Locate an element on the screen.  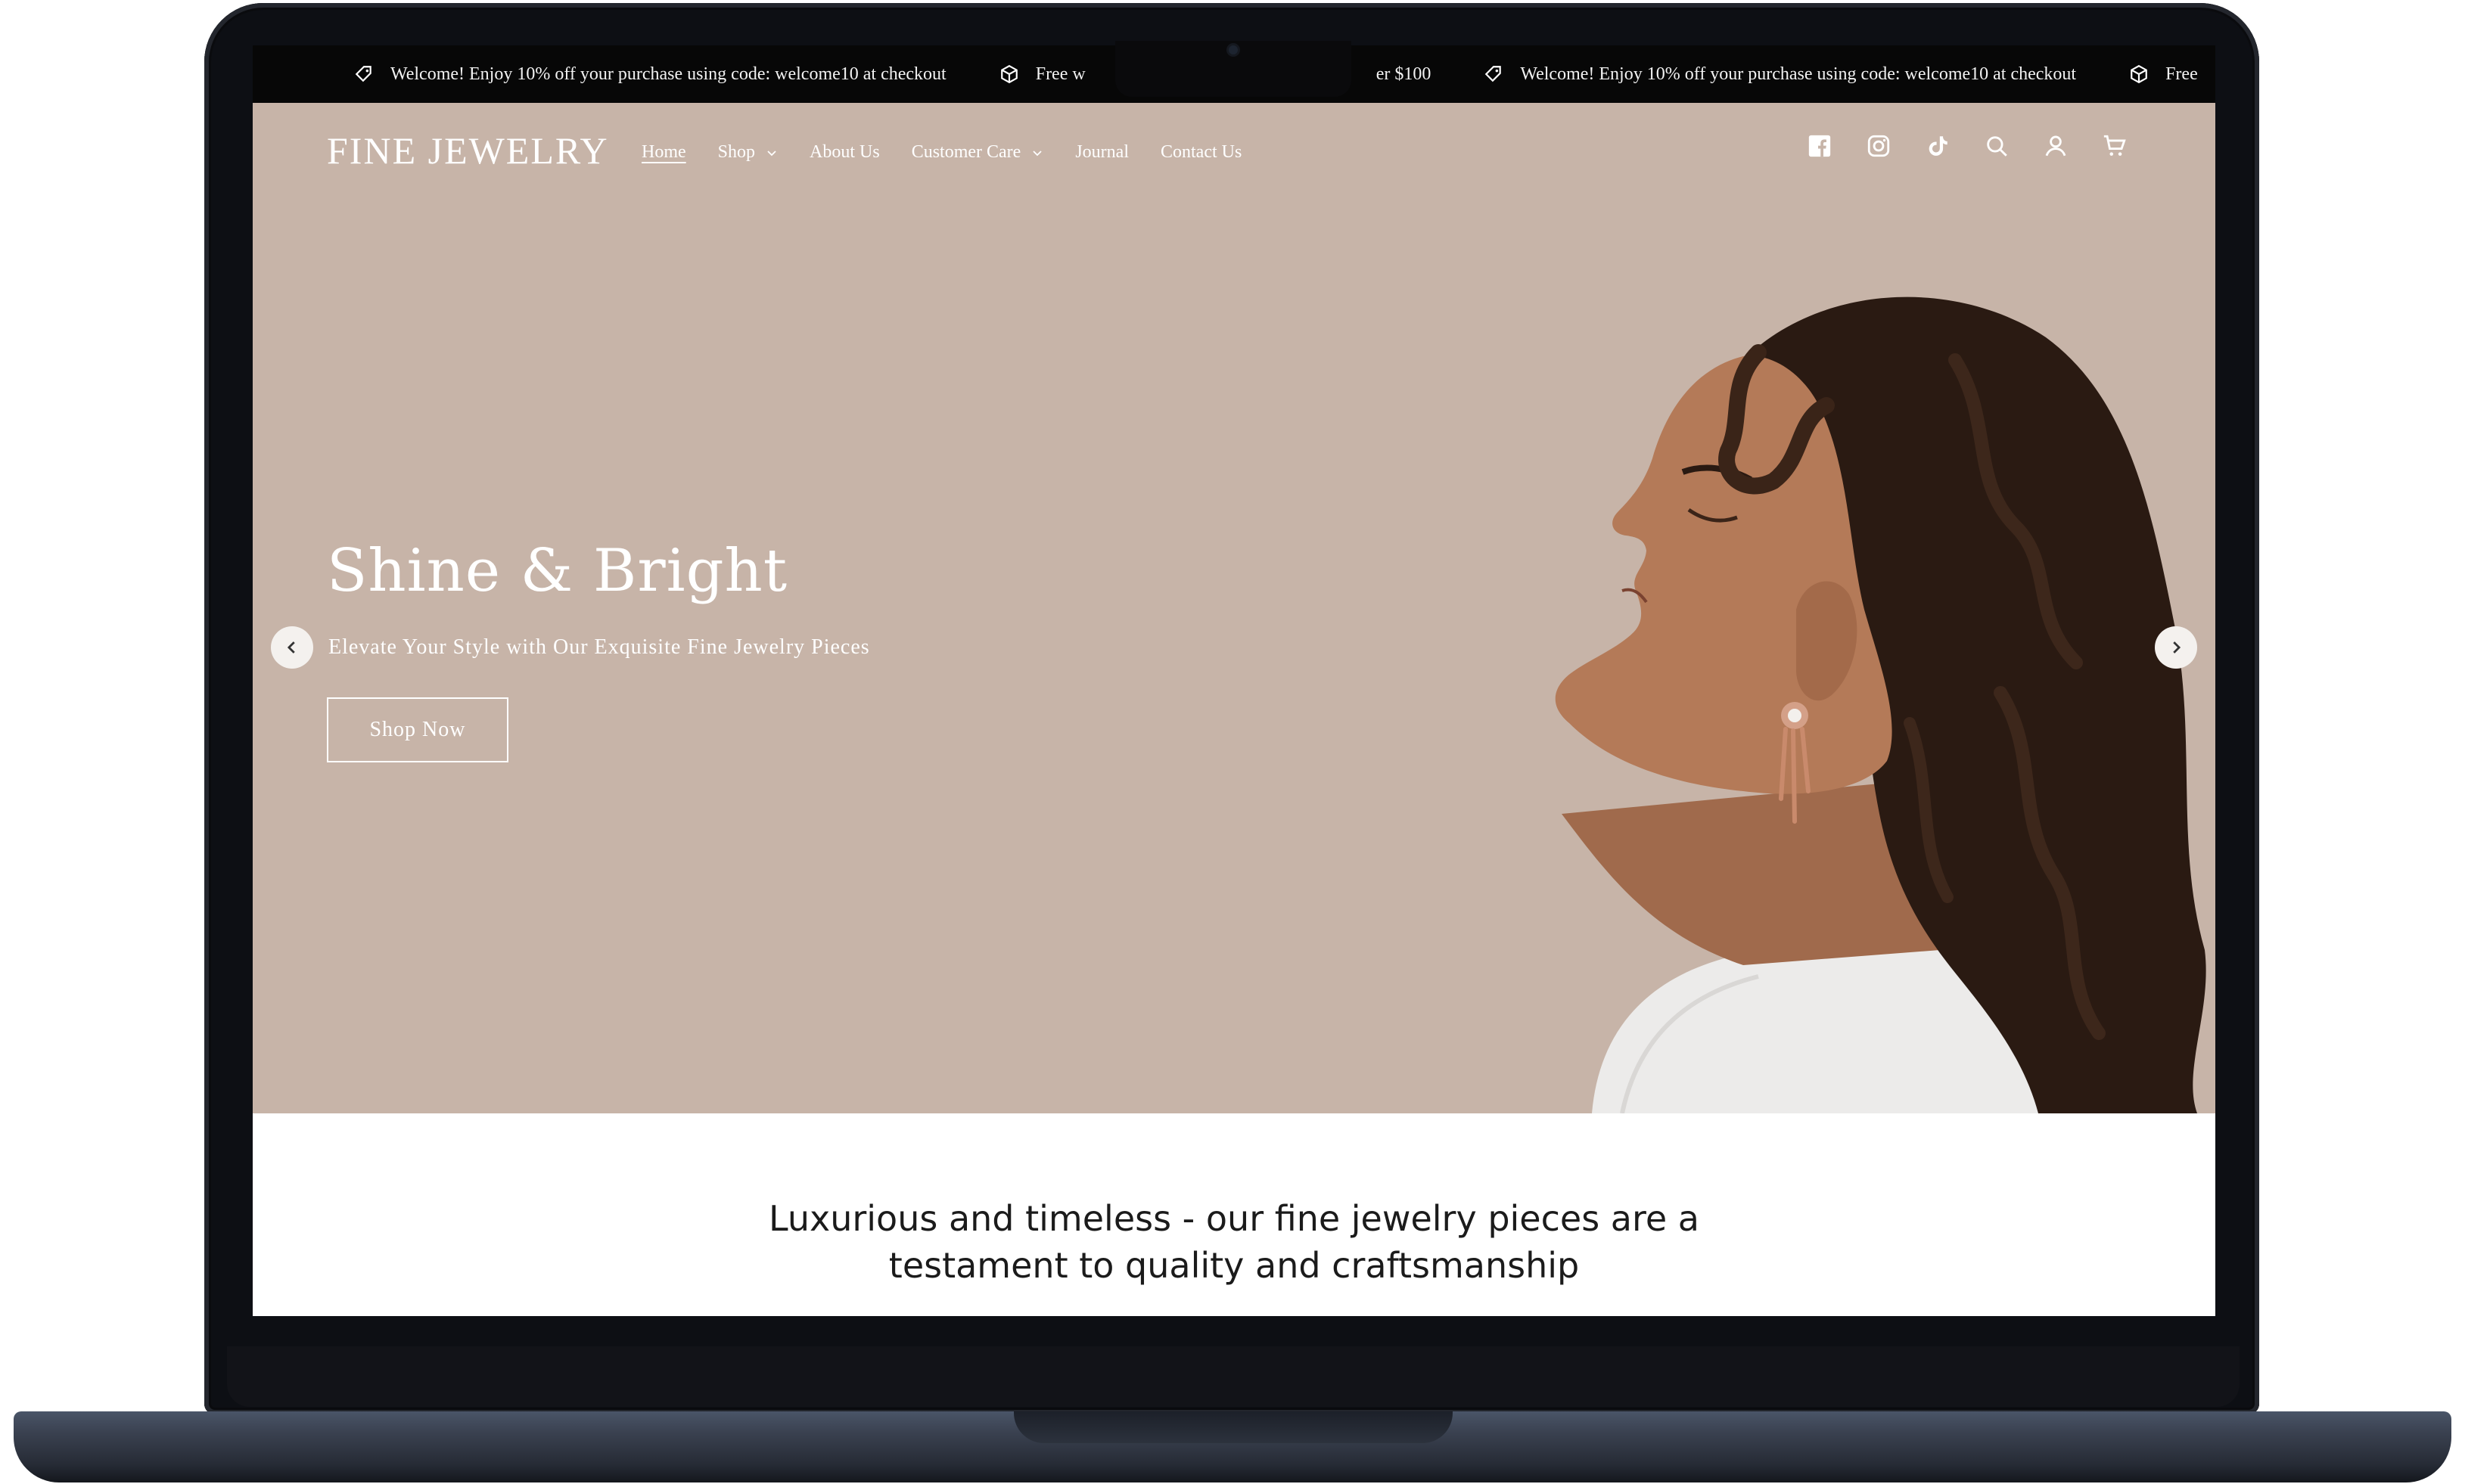
nav-label: Contact Us is located at coordinates (1201, 152).